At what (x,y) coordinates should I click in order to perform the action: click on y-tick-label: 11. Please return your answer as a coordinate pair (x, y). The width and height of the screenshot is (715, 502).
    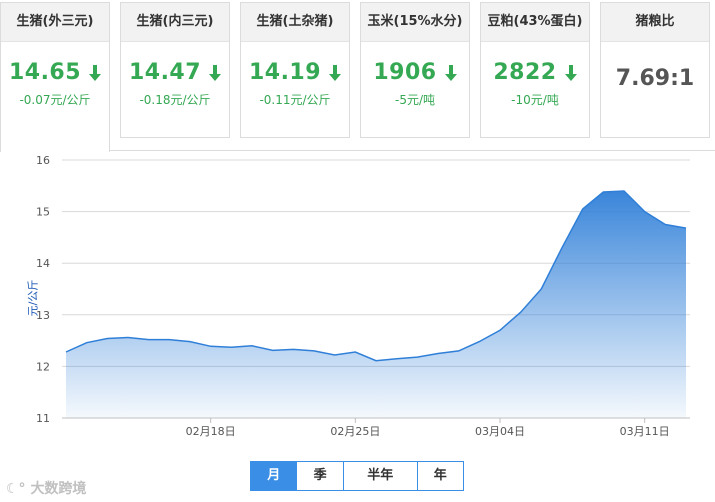
    Looking at the image, I should click on (43, 418).